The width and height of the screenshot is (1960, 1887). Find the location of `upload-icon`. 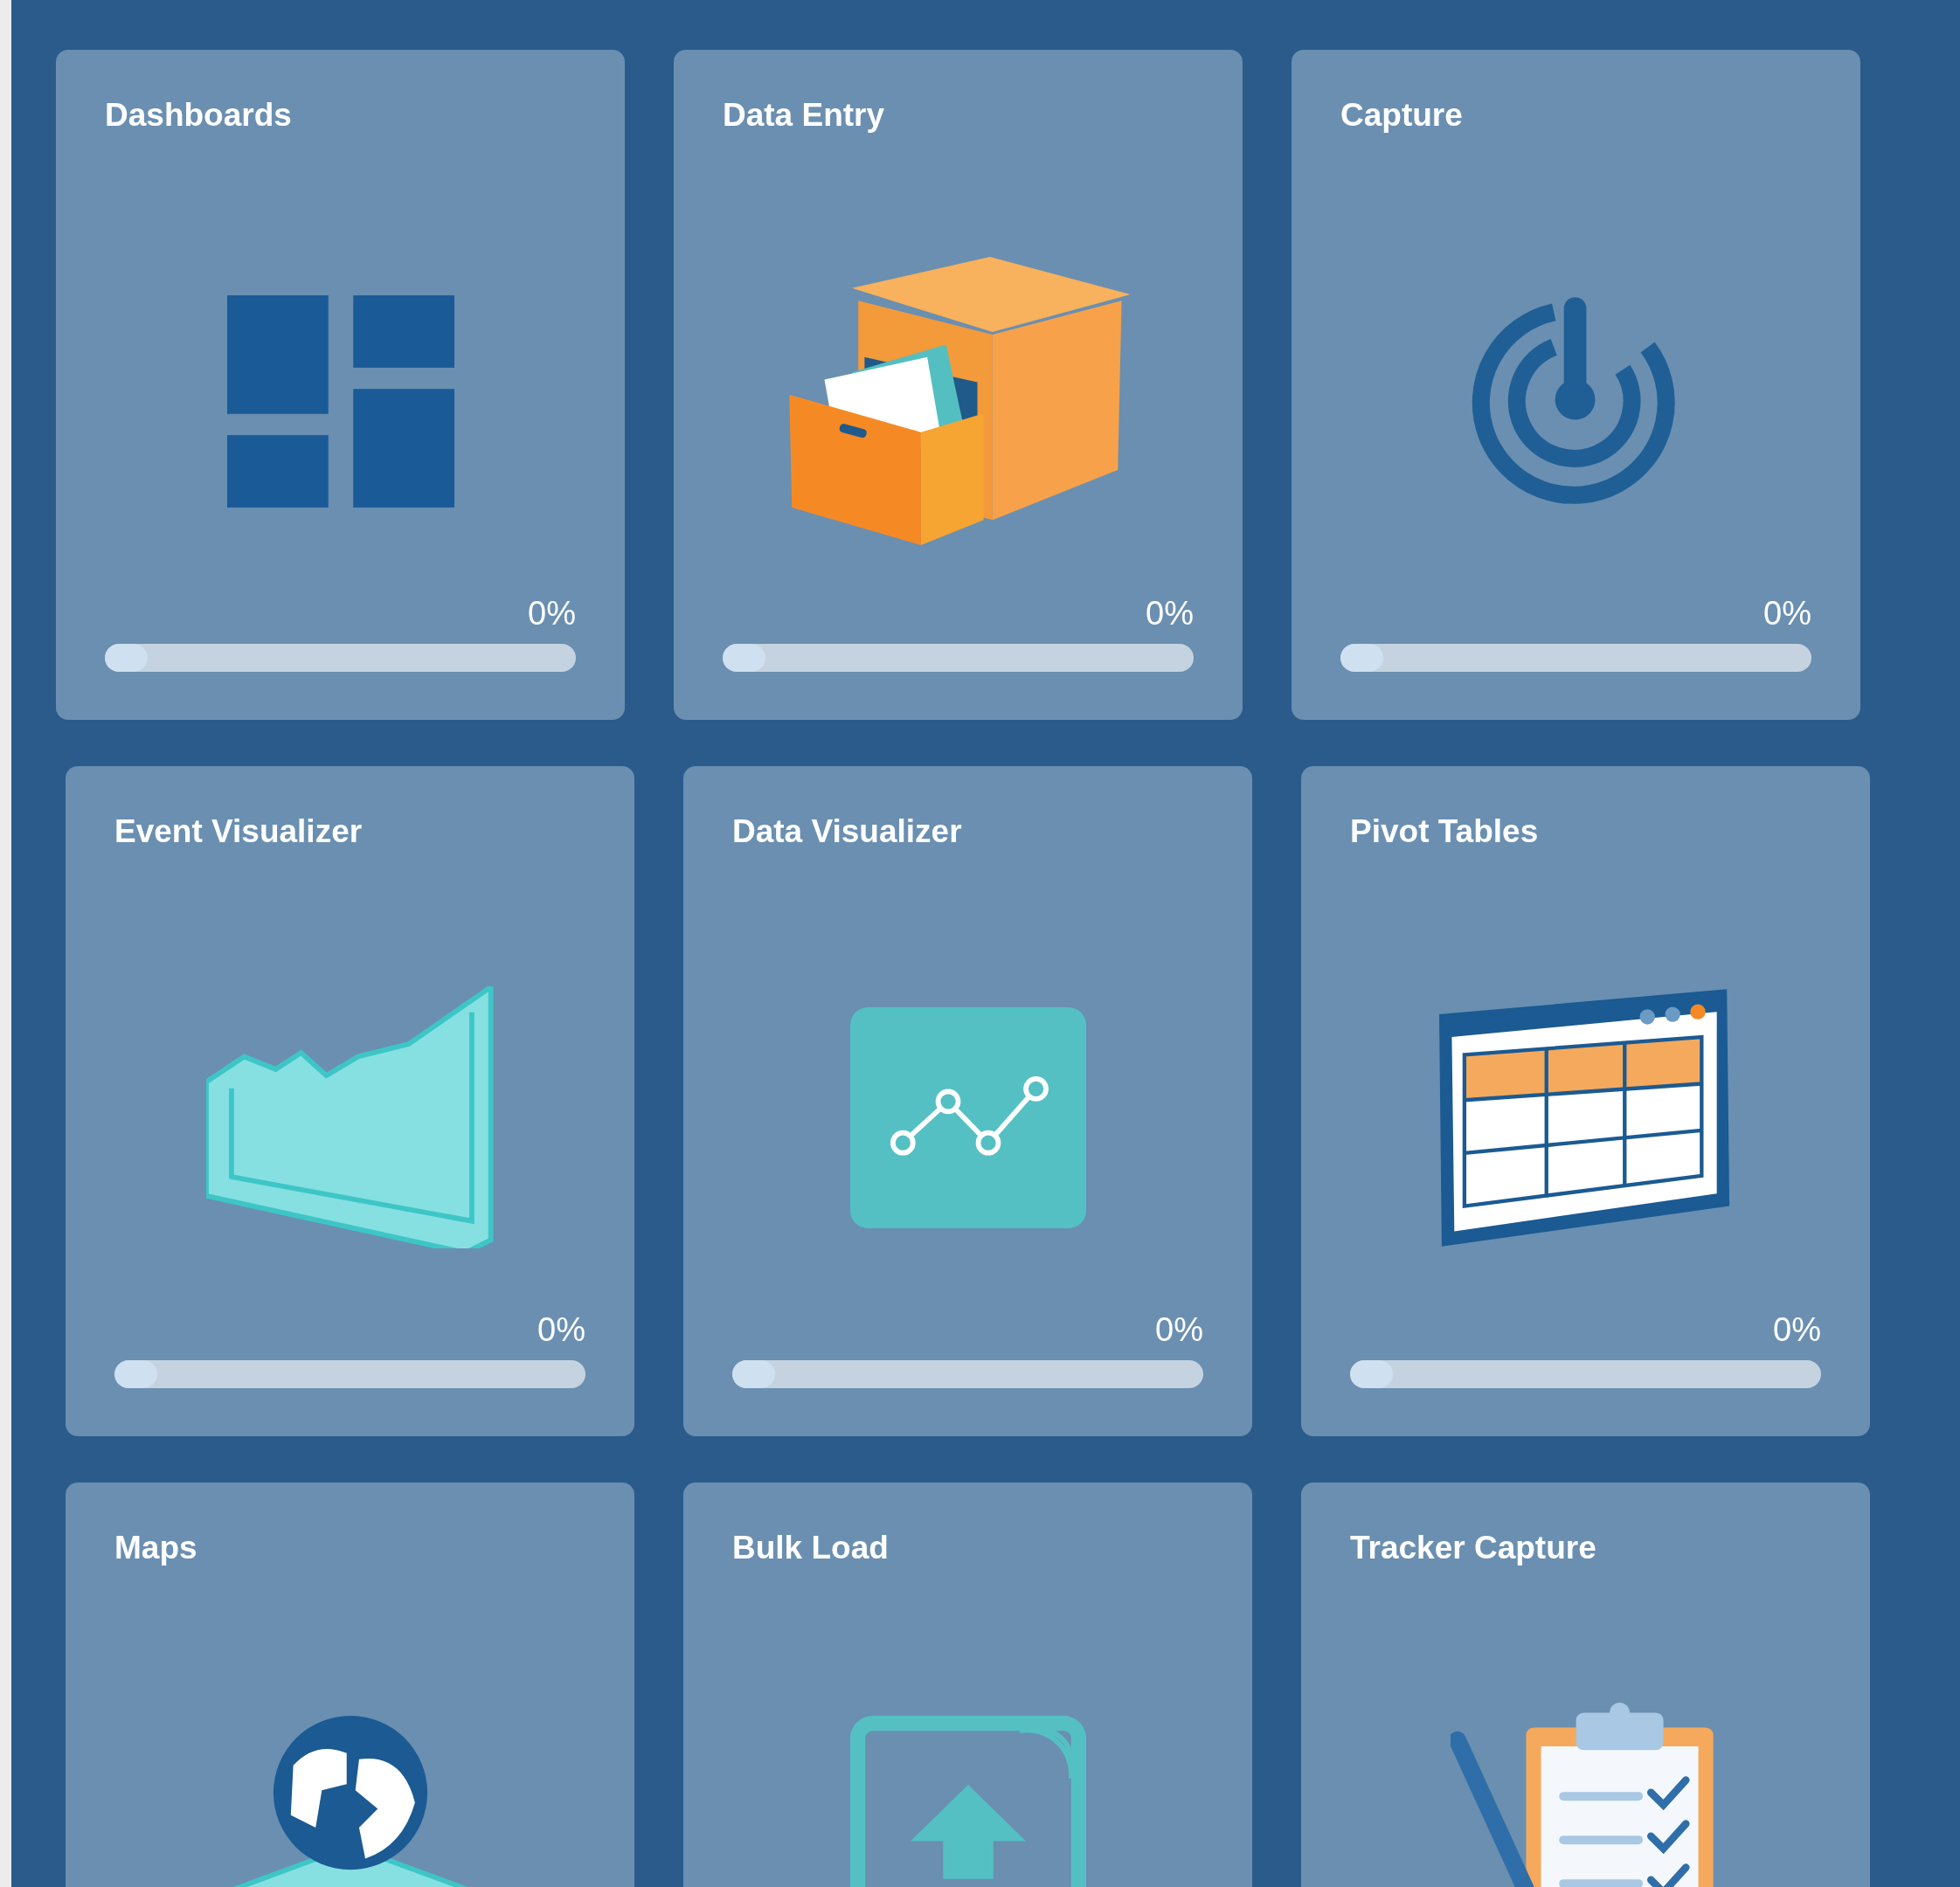

upload-icon is located at coordinates (967, 1801).